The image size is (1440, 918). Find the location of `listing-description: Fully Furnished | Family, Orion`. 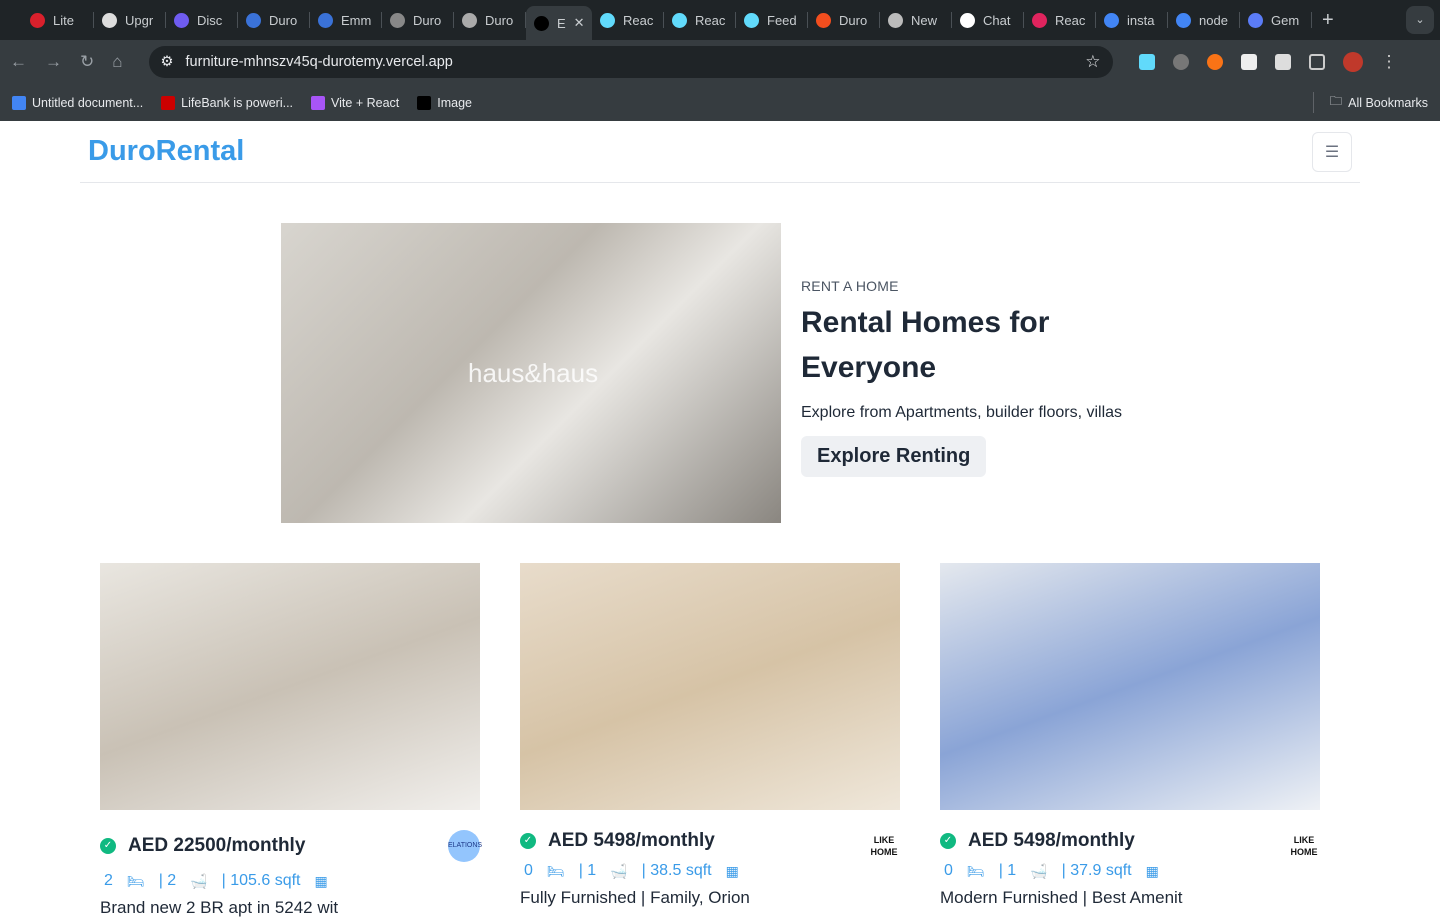

listing-description: Fully Furnished | Family, Orion is located at coordinates (635, 897).